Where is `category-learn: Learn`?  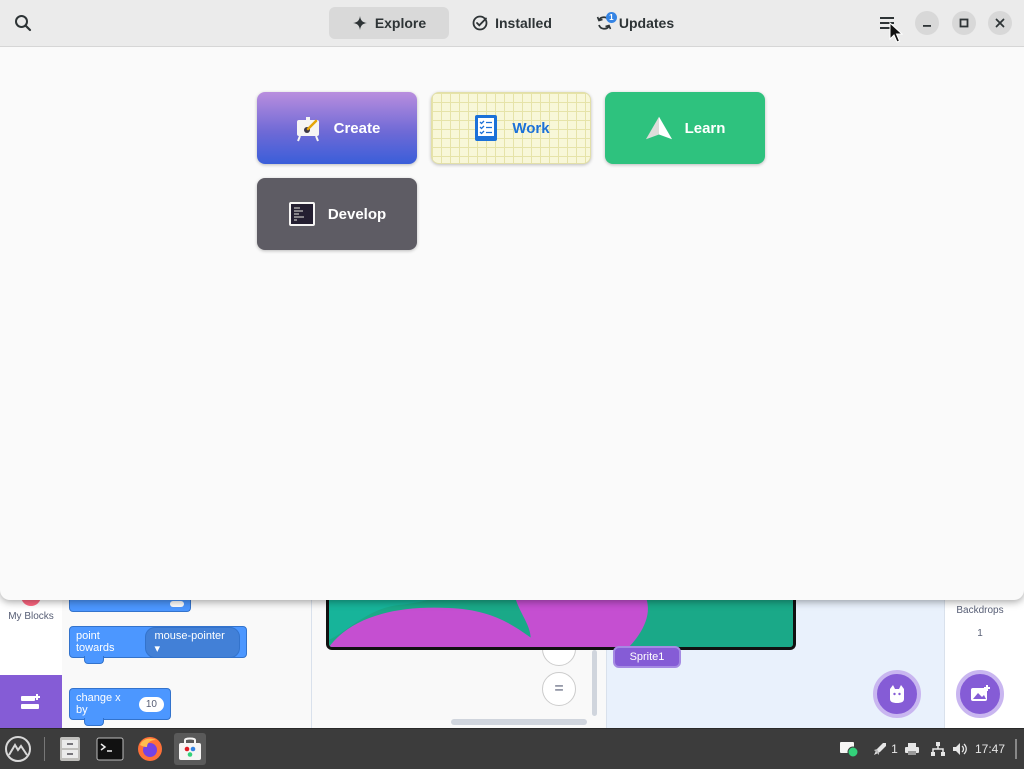 category-learn: Learn is located at coordinates (685, 128).